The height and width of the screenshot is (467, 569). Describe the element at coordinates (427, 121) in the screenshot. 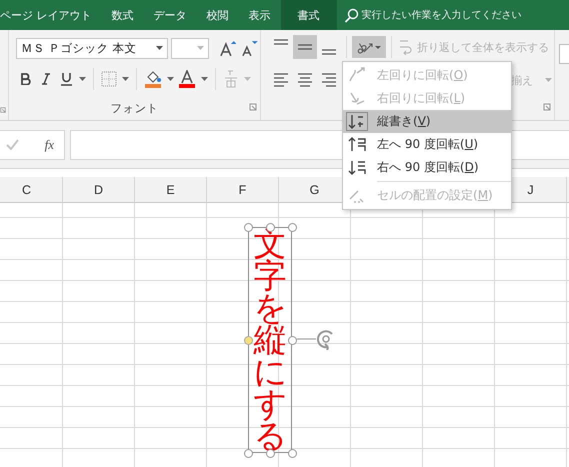

I see `menu-item: 縦書き(V)` at that location.